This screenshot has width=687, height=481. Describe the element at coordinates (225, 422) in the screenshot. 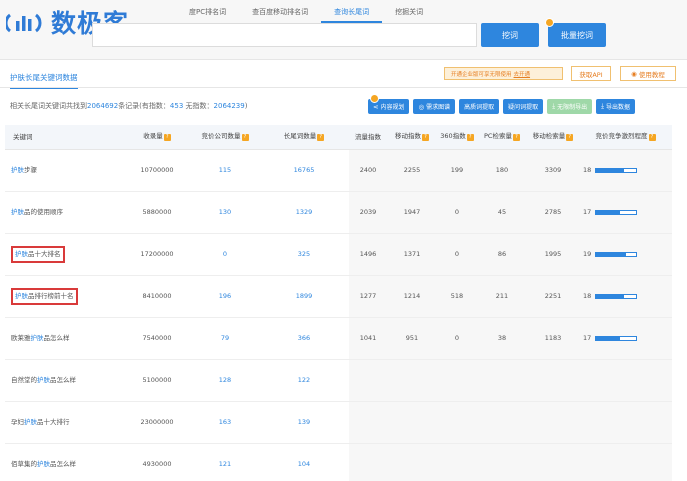

I see `bidders-cell: 163` at that location.